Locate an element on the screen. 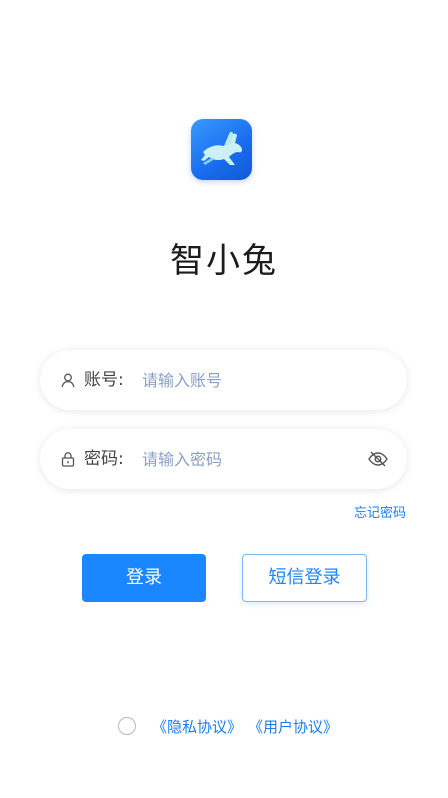 This screenshot has width=448, height=798. agreement-row: 《隐私协议》 《用户协议》 is located at coordinates (231, 726).